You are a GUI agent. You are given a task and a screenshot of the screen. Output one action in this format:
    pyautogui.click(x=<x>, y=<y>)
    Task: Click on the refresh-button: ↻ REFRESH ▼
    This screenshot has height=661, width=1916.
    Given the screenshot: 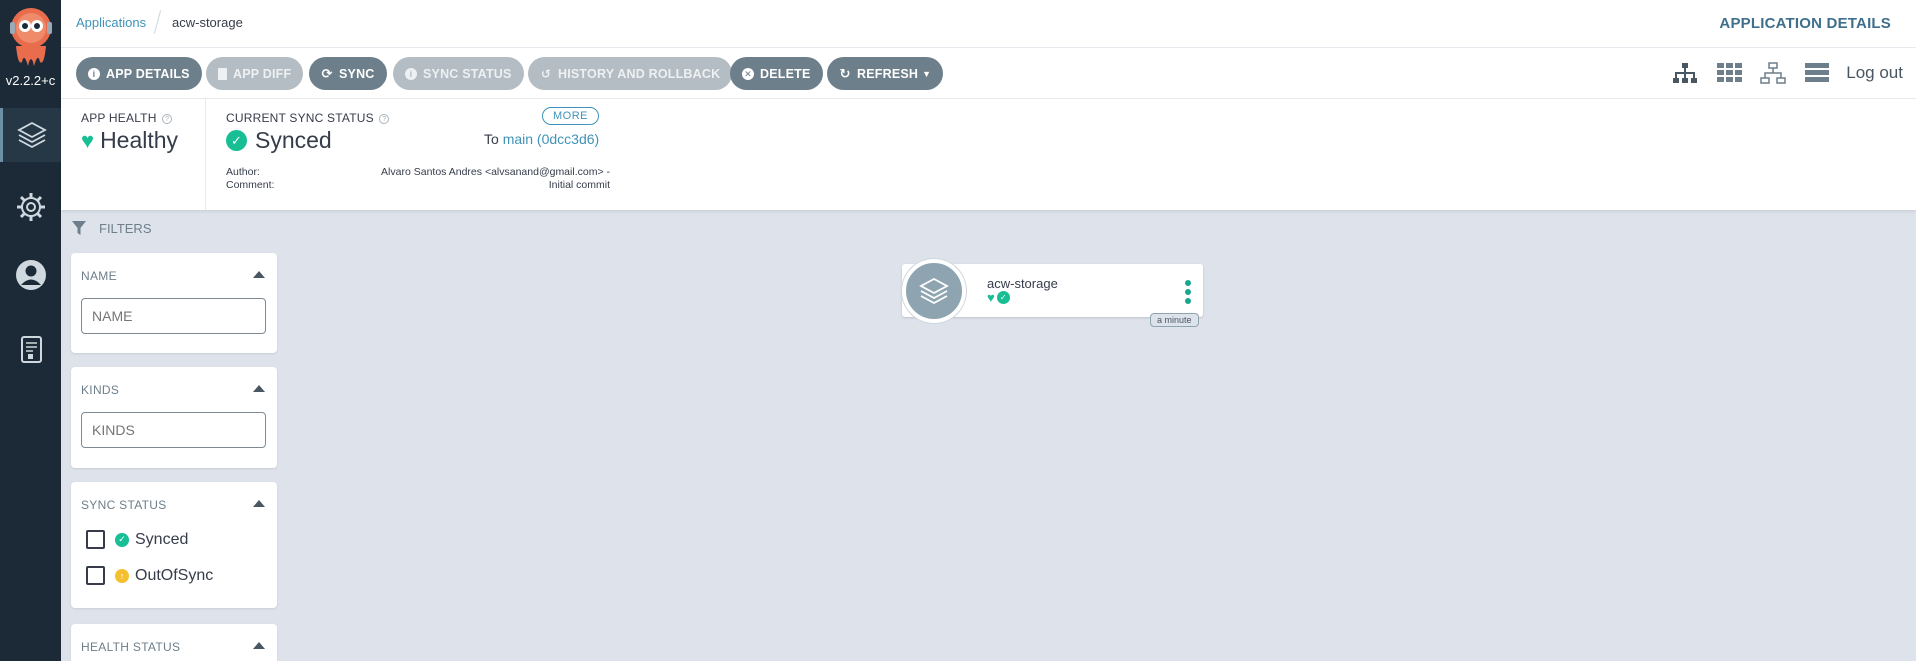 What is the action you would take?
    pyautogui.click(x=885, y=73)
    